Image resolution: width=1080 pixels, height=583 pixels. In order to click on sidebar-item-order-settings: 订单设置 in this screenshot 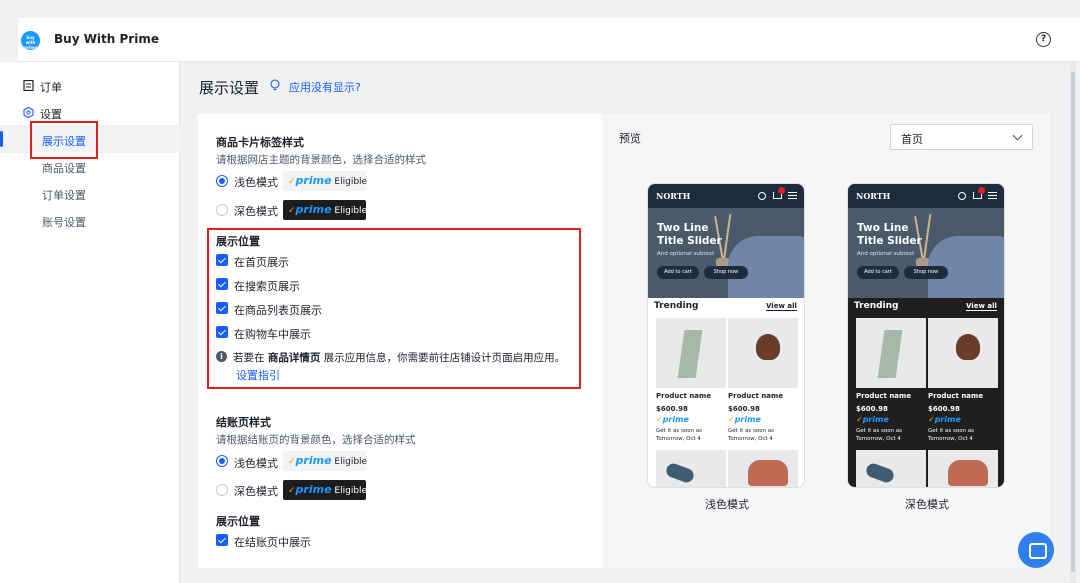, I will do `click(64, 195)`.